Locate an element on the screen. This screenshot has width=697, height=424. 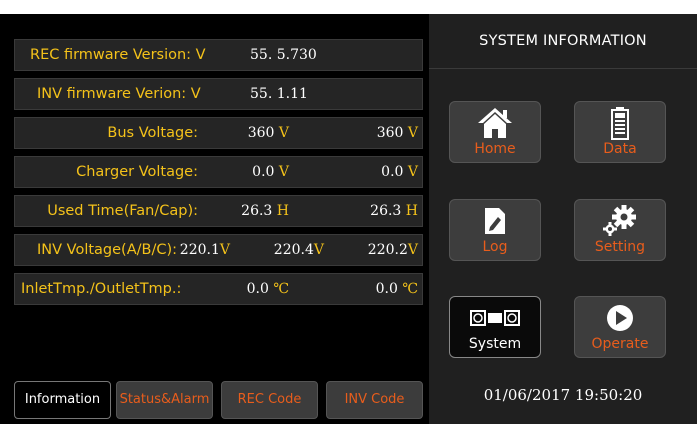
system-button: System is located at coordinates (495, 327).